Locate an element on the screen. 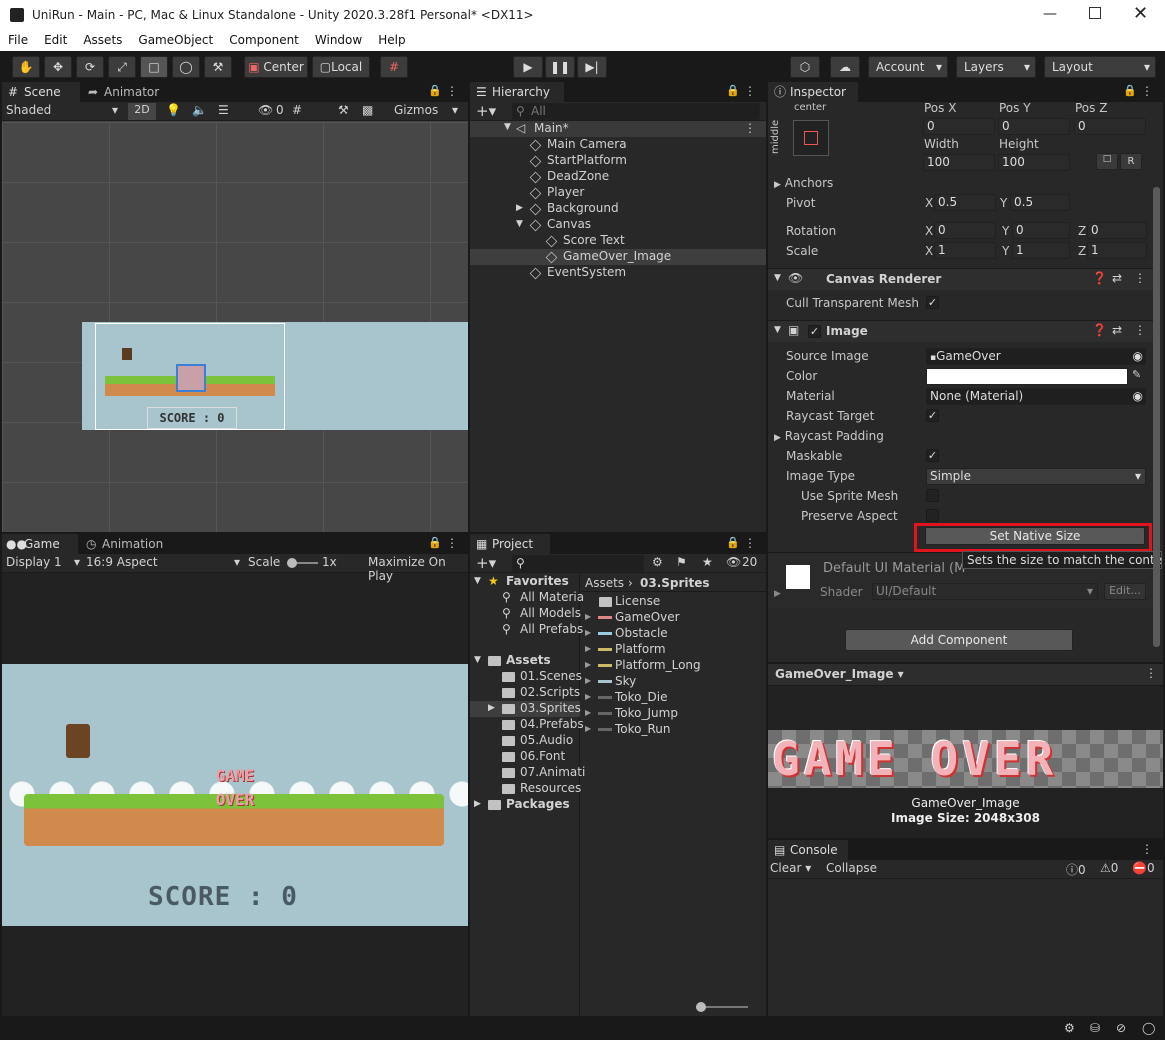 This screenshot has height=1040, width=1165. asset-folder-item: 07.Animati is located at coordinates (527, 773).